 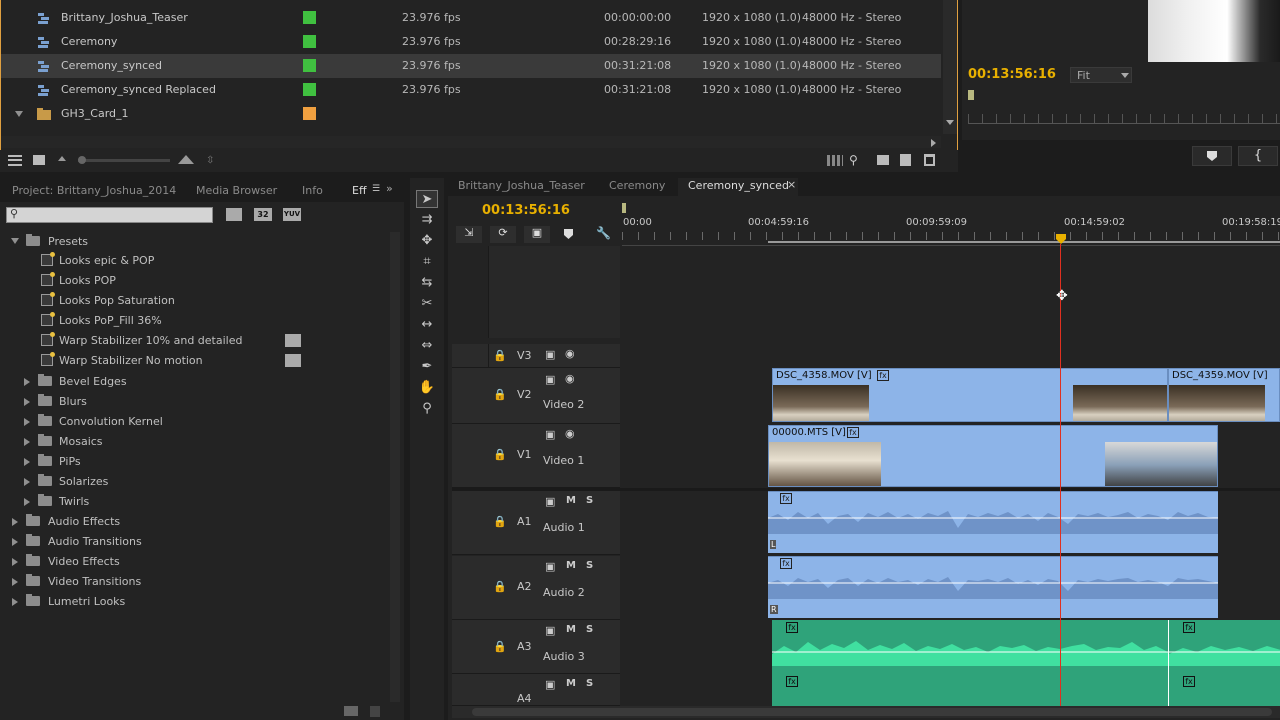 I want to click on preset-item: Looks POP, so click(x=195, y=281).